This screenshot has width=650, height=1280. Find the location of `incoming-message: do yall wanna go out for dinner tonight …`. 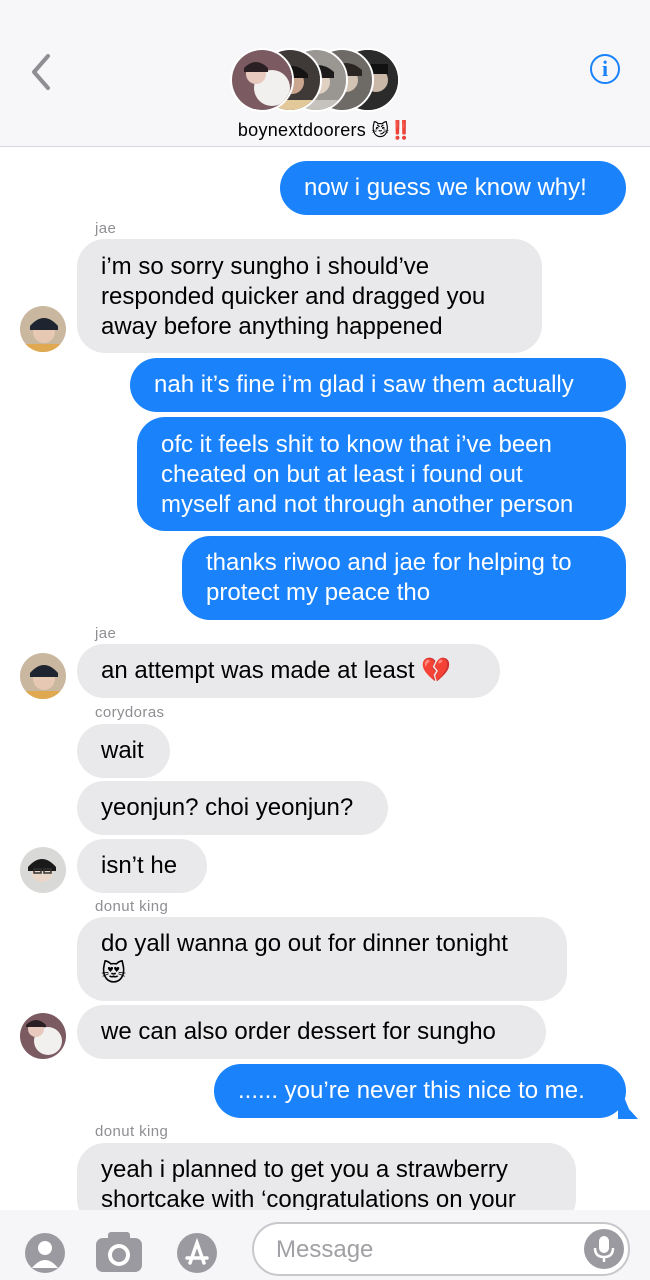

incoming-message: do yall wanna go out for dinner tonight … is located at coordinates (322, 959).